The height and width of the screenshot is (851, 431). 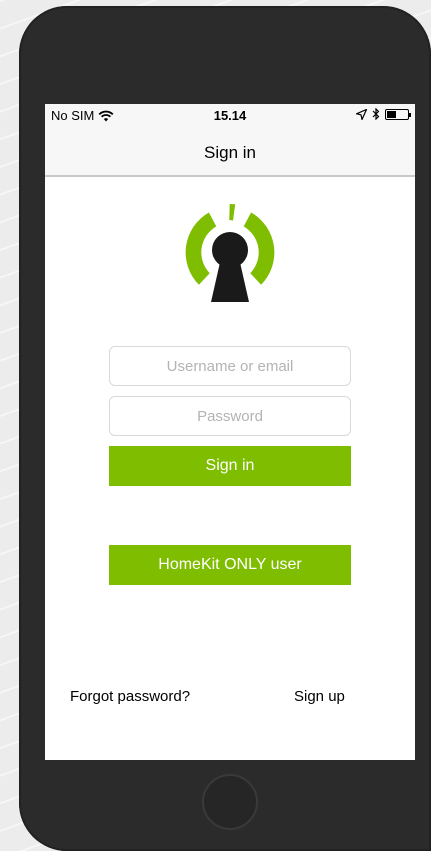 I want to click on sign-up-link: Sign up, so click(x=319, y=696).